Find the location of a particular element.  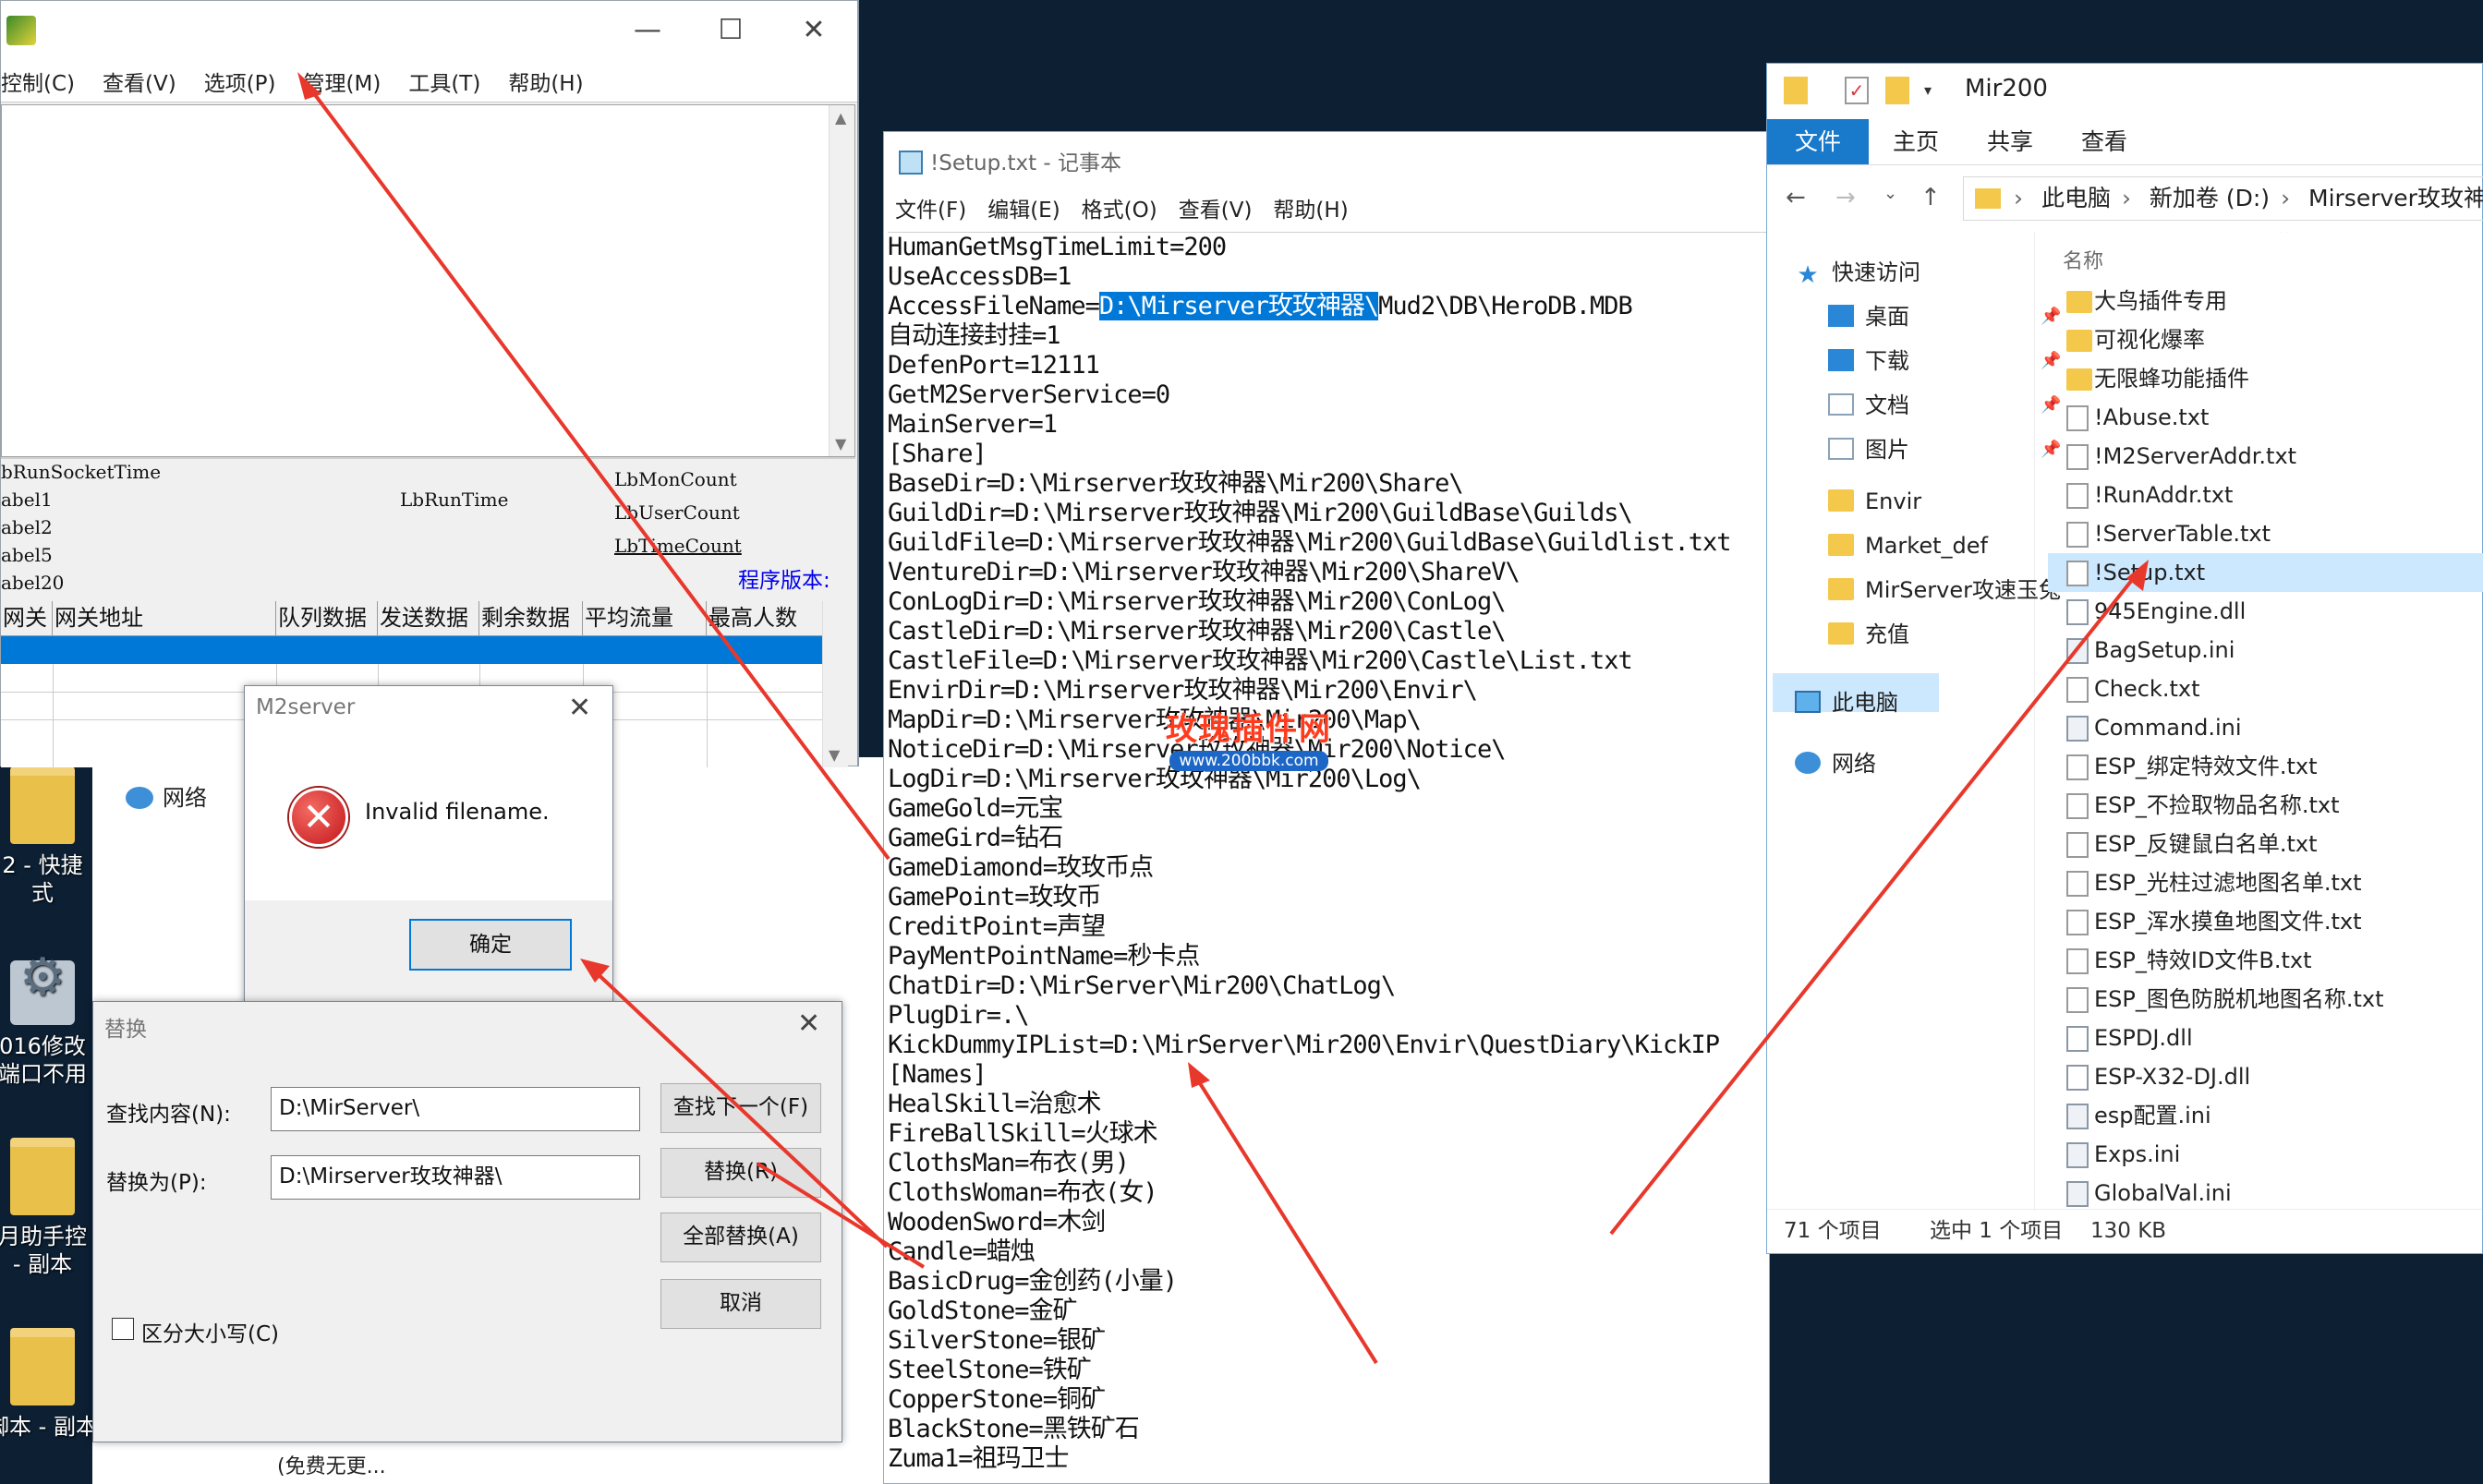

grid-col-gateway: 网关 is located at coordinates (27, 618).